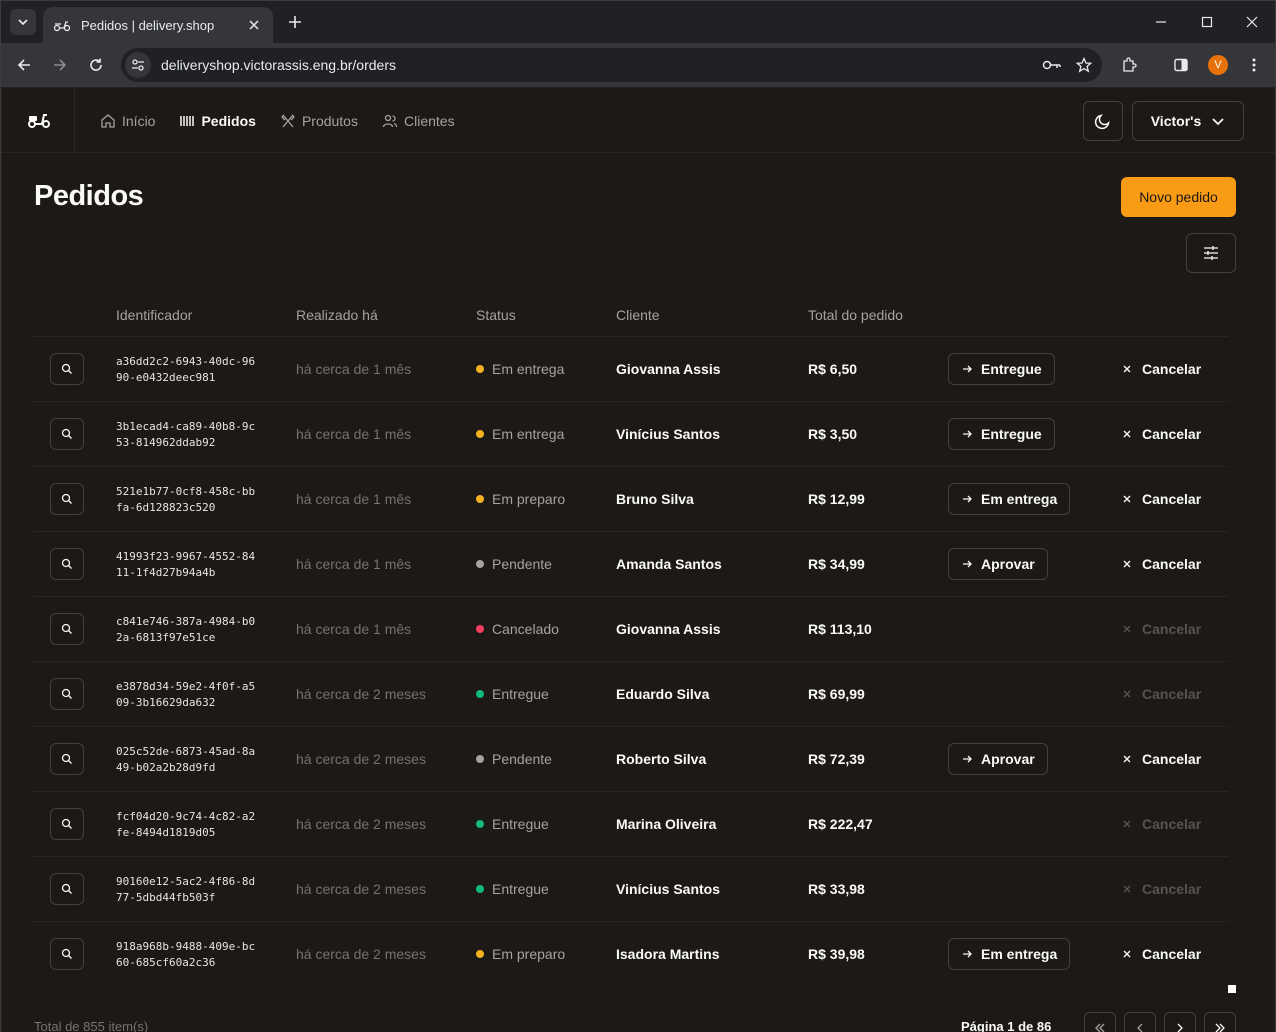 The width and height of the screenshot is (1276, 1032). Describe the element at coordinates (1052, 65) in the screenshot. I see `password-key-icon` at that location.